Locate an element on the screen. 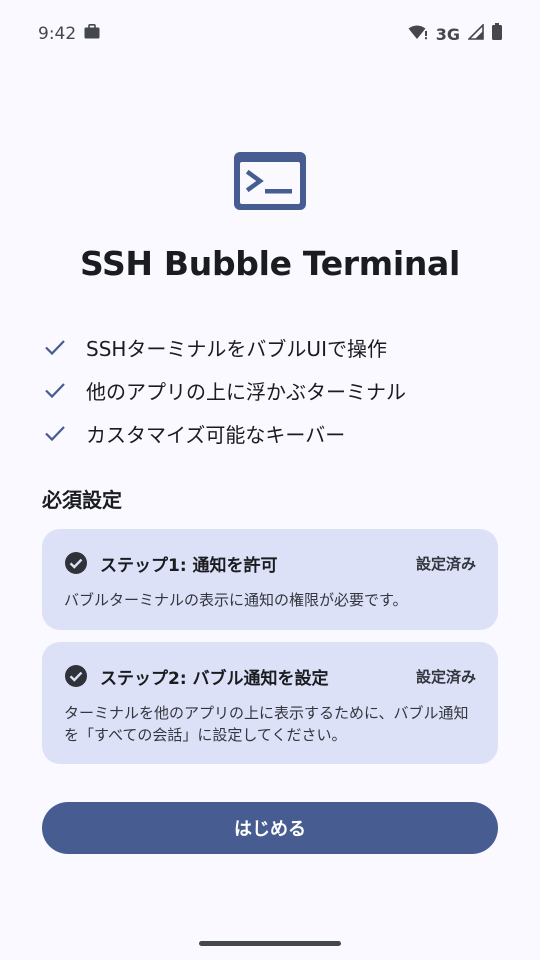  step-header: ステップ2: バブル通知を設定 設定済み is located at coordinates (270, 676).